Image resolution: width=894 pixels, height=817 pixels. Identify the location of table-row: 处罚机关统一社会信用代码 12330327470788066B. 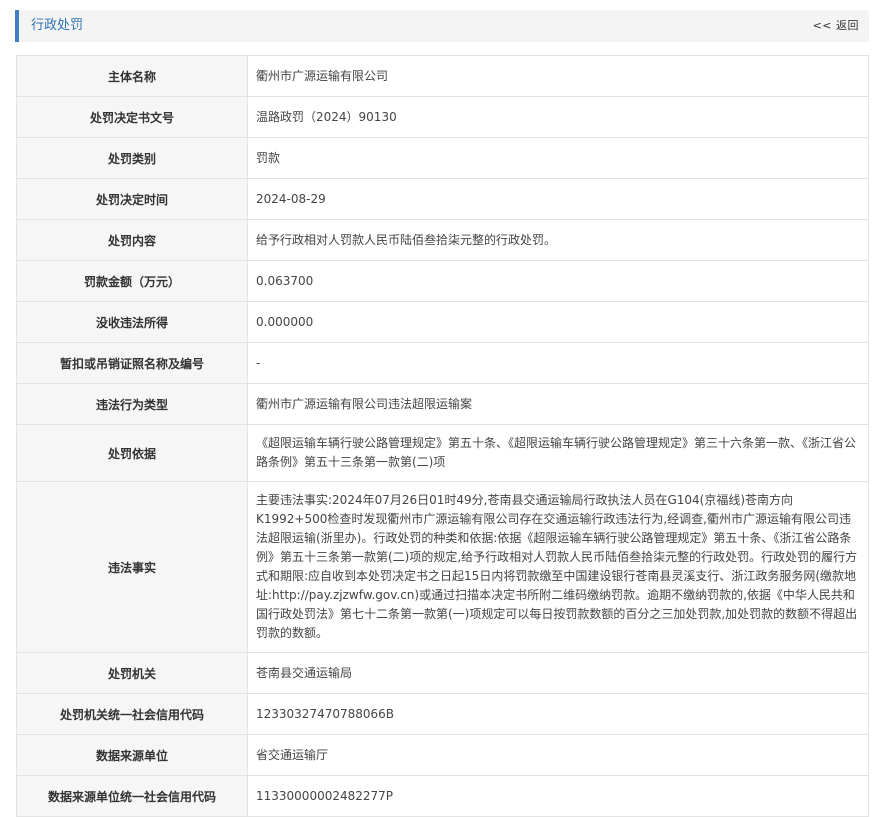
(442, 714).